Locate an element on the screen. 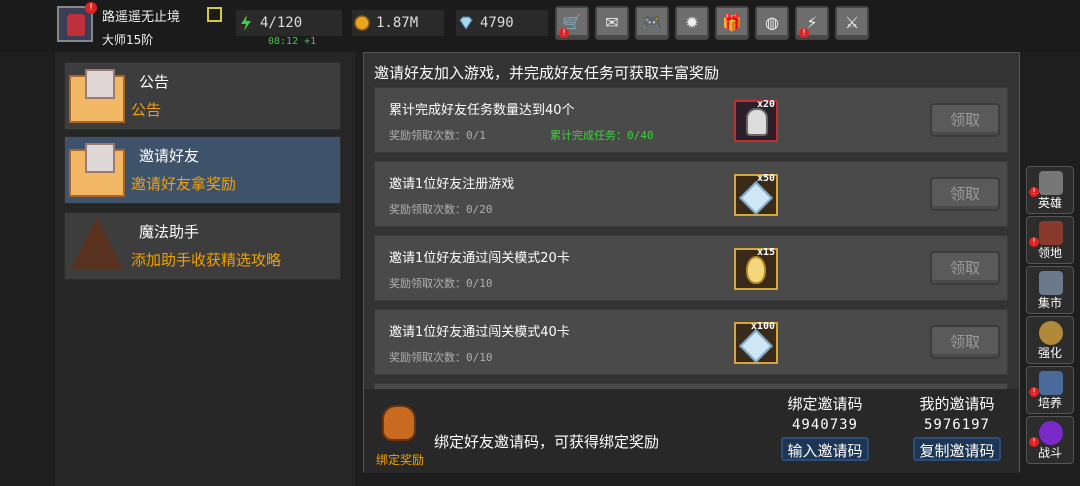 This screenshot has height=486, width=1080. nav-label: 集市 is located at coordinates (1049, 303).